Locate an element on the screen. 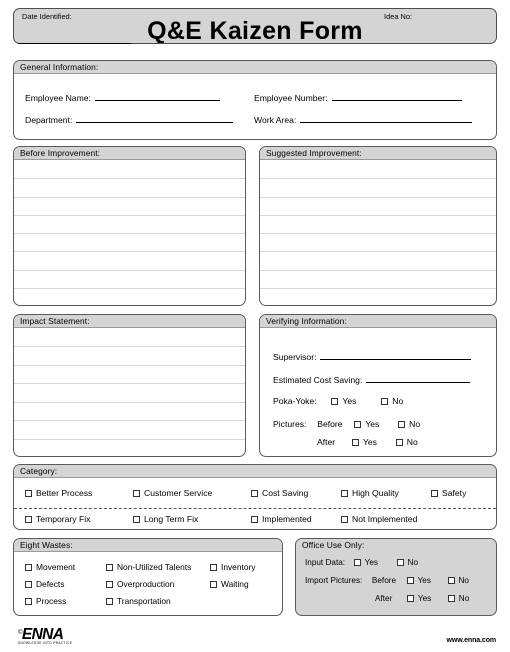 Image resolution: width=510 pixels, height=652 pixels. supervisor-field: Supervisor: is located at coordinates (372, 356).